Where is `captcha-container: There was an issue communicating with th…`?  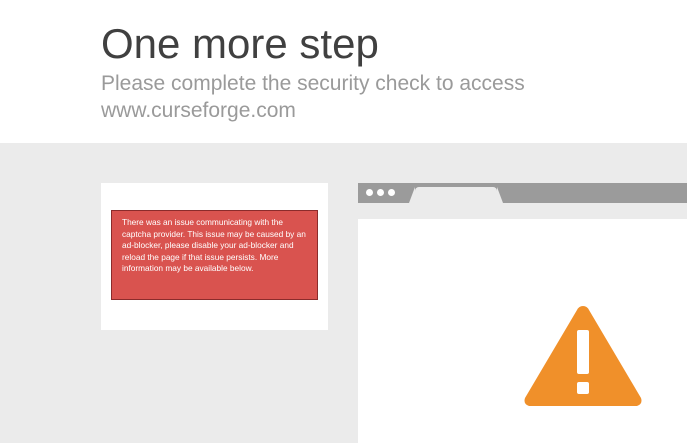
captcha-container: There was an issue communicating with th… is located at coordinates (214, 256).